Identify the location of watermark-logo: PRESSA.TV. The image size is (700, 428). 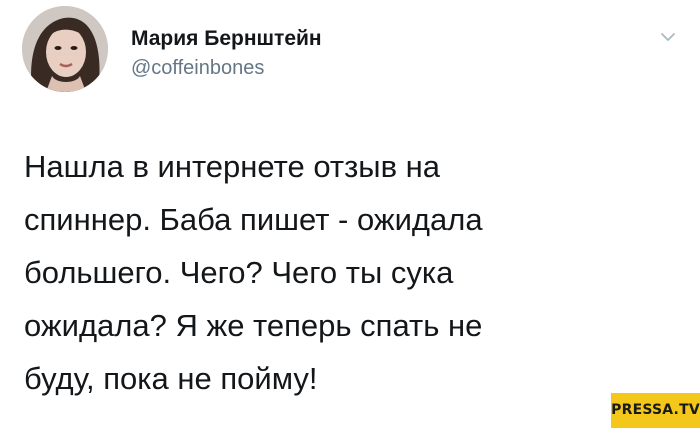
(655, 410).